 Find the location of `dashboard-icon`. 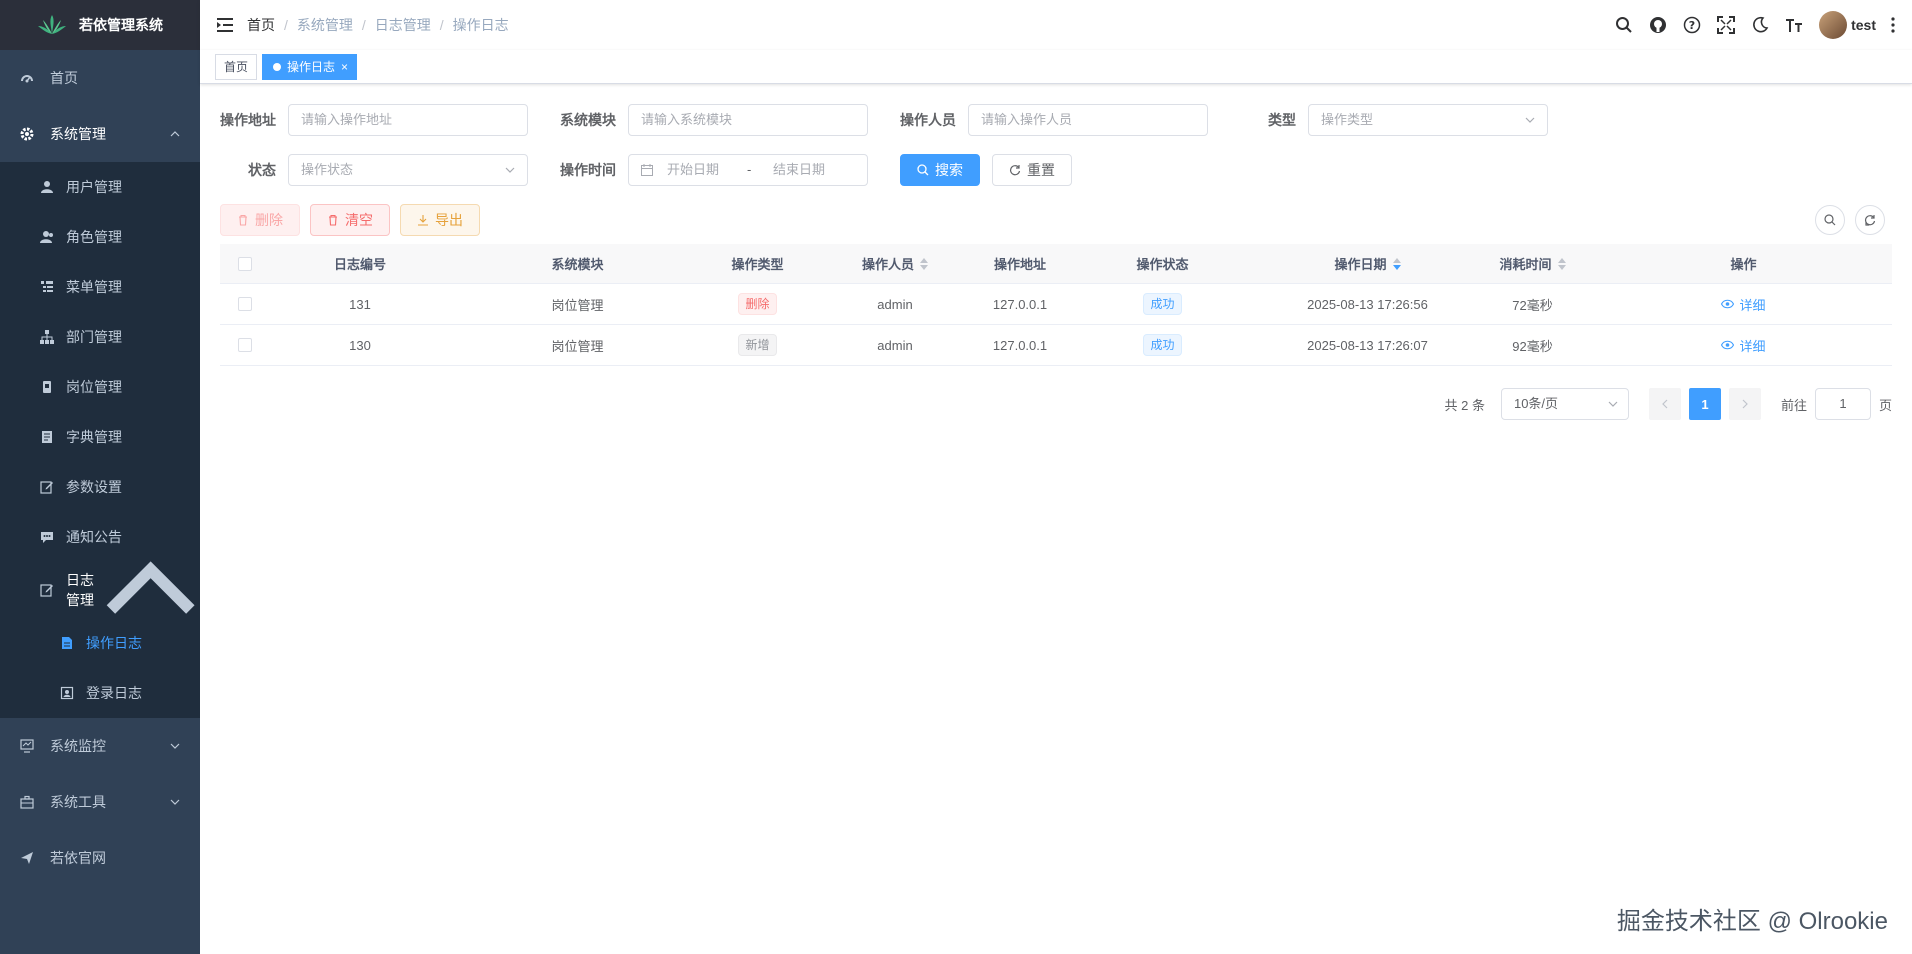

dashboard-icon is located at coordinates (27, 78).